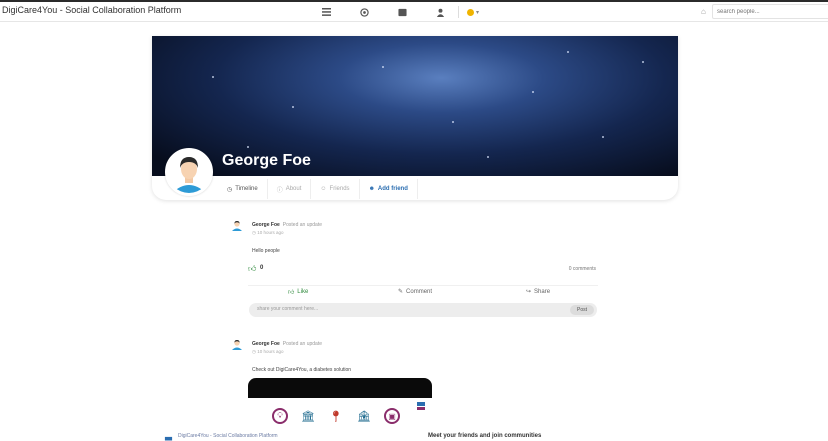 This screenshot has width=828, height=441. I want to click on notification-icon: ⌂, so click(703, 11).